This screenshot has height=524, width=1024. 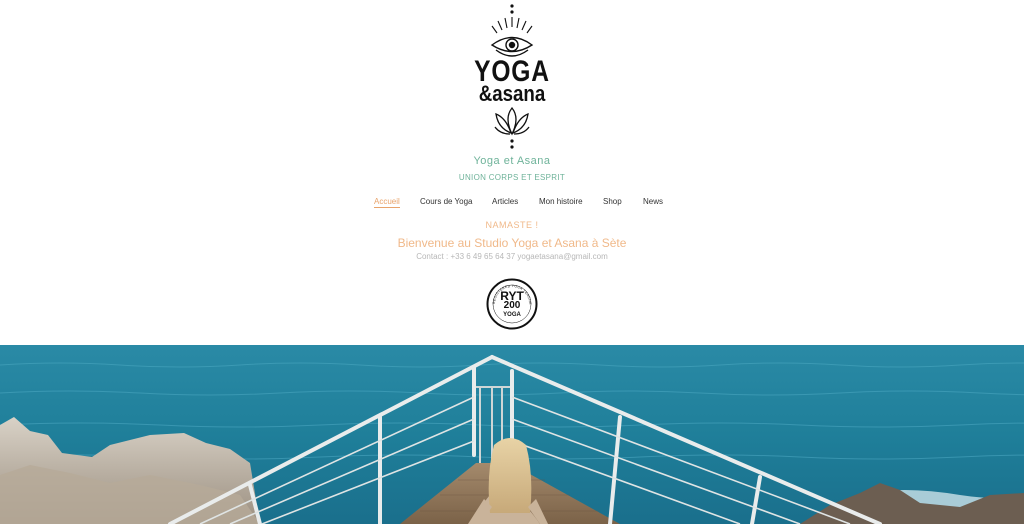 What do you see at coordinates (387, 202) in the screenshot?
I see `nav-item-accueil: Accueil` at bounding box center [387, 202].